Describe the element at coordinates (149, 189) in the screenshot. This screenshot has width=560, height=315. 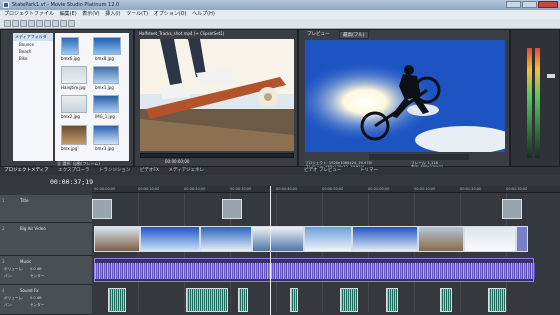
I see `ruler-label: 00:00:10;00` at that location.